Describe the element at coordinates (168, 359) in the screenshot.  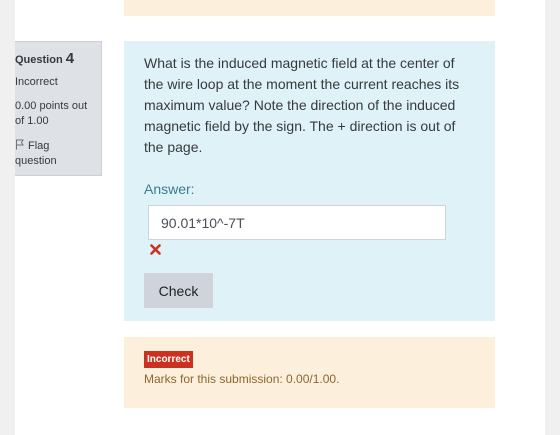
I see `incorrect-badge: Incorrect` at that location.